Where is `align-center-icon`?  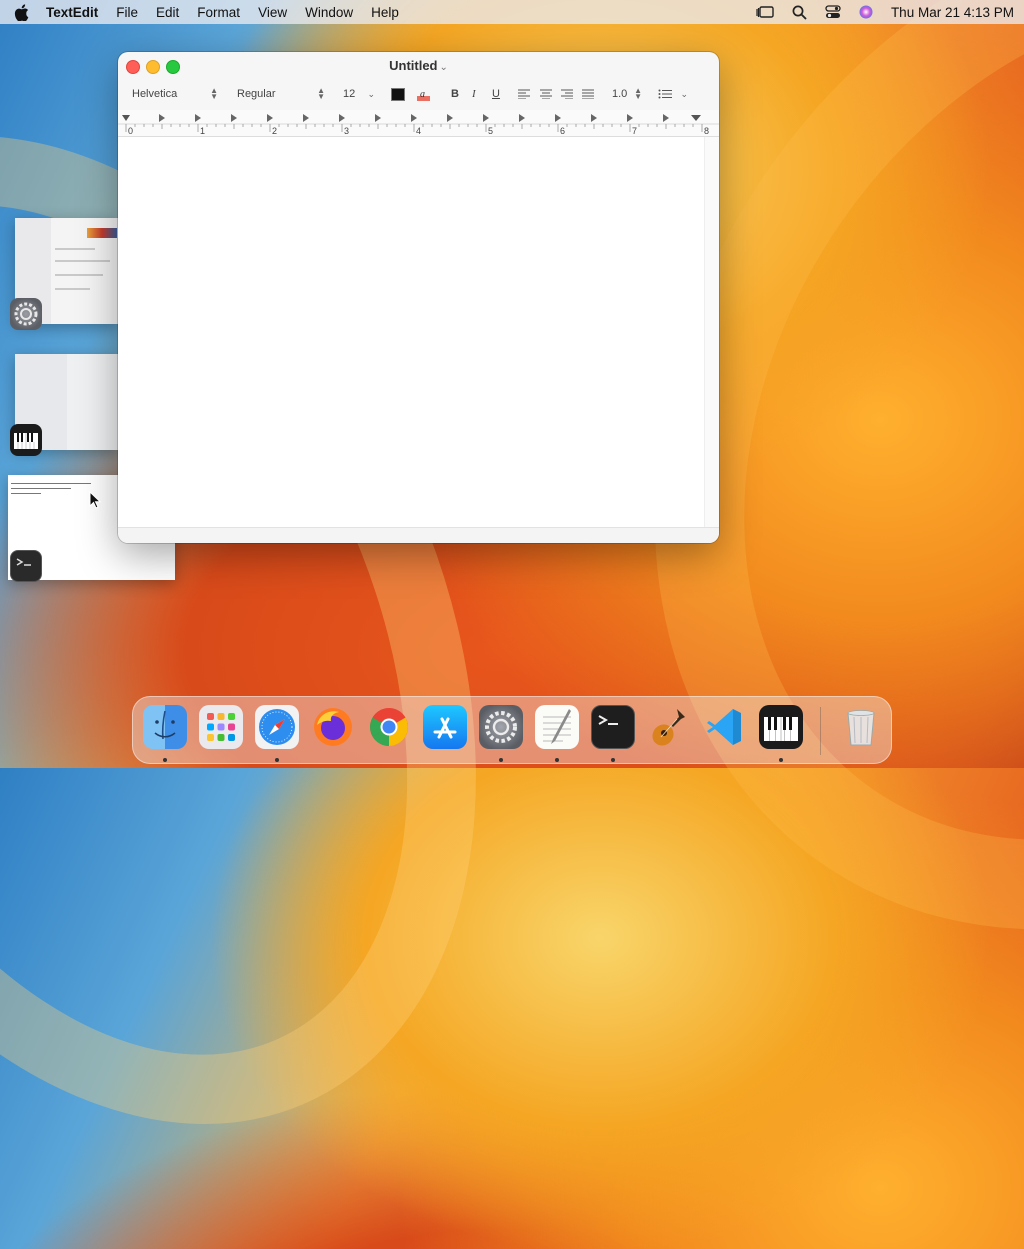 align-center-icon is located at coordinates (546, 94).